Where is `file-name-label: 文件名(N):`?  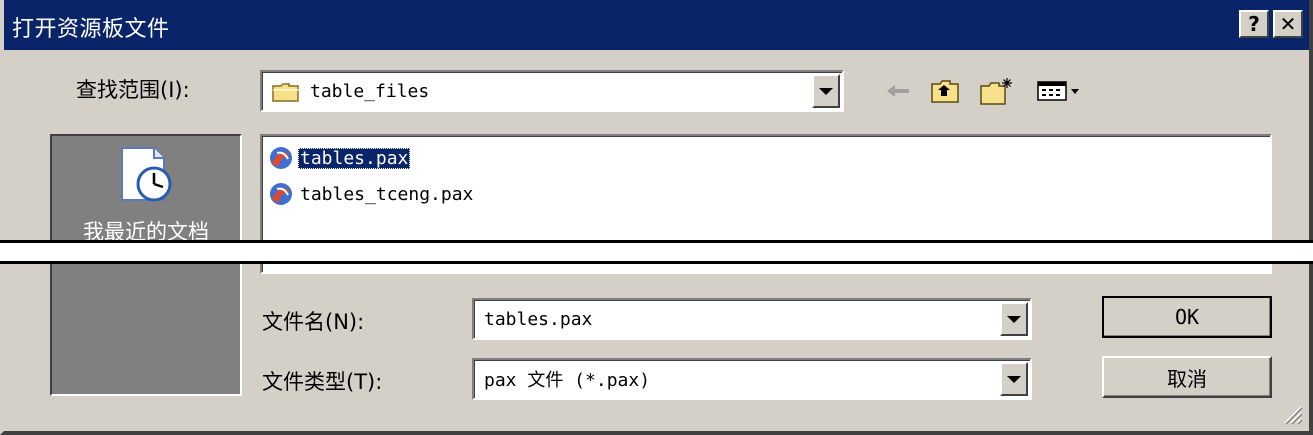 file-name-label: 文件名(N): is located at coordinates (313, 322).